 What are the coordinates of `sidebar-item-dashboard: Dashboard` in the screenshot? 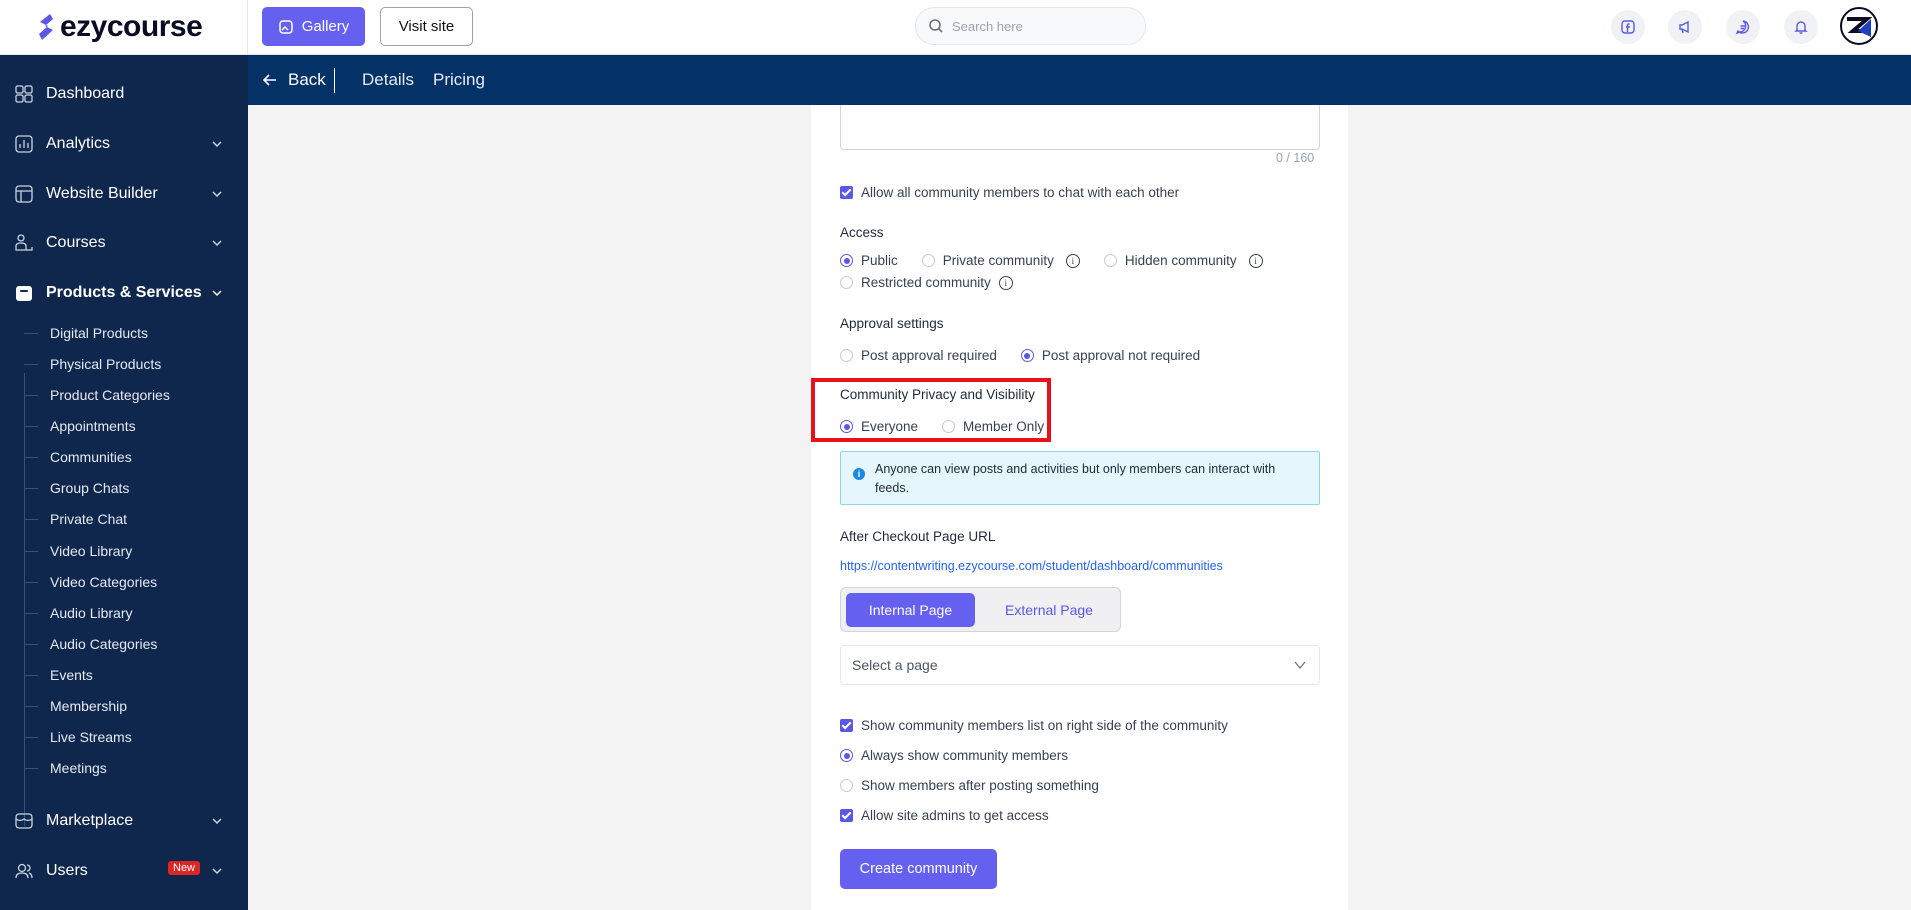 It's located at (124, 94).